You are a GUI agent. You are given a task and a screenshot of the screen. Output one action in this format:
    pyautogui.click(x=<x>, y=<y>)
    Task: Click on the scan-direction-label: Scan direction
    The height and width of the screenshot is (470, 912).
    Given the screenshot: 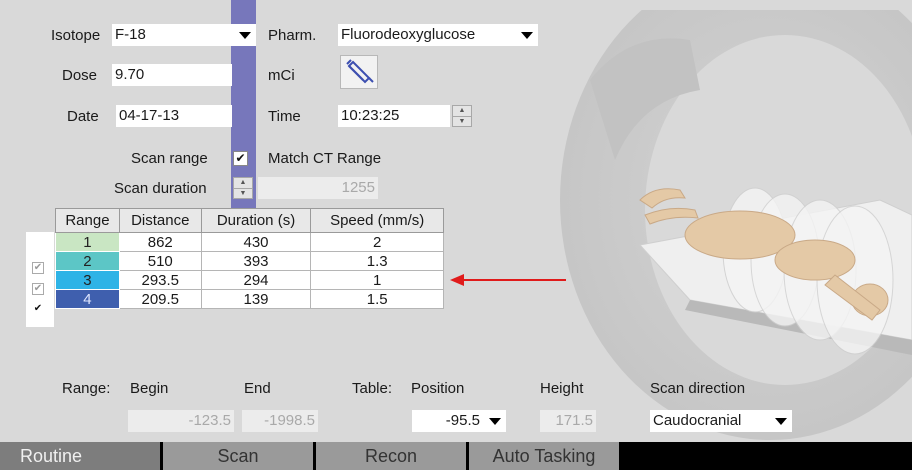 What is the action you would take?
    pyautogui.click(x=698, y=388)
    